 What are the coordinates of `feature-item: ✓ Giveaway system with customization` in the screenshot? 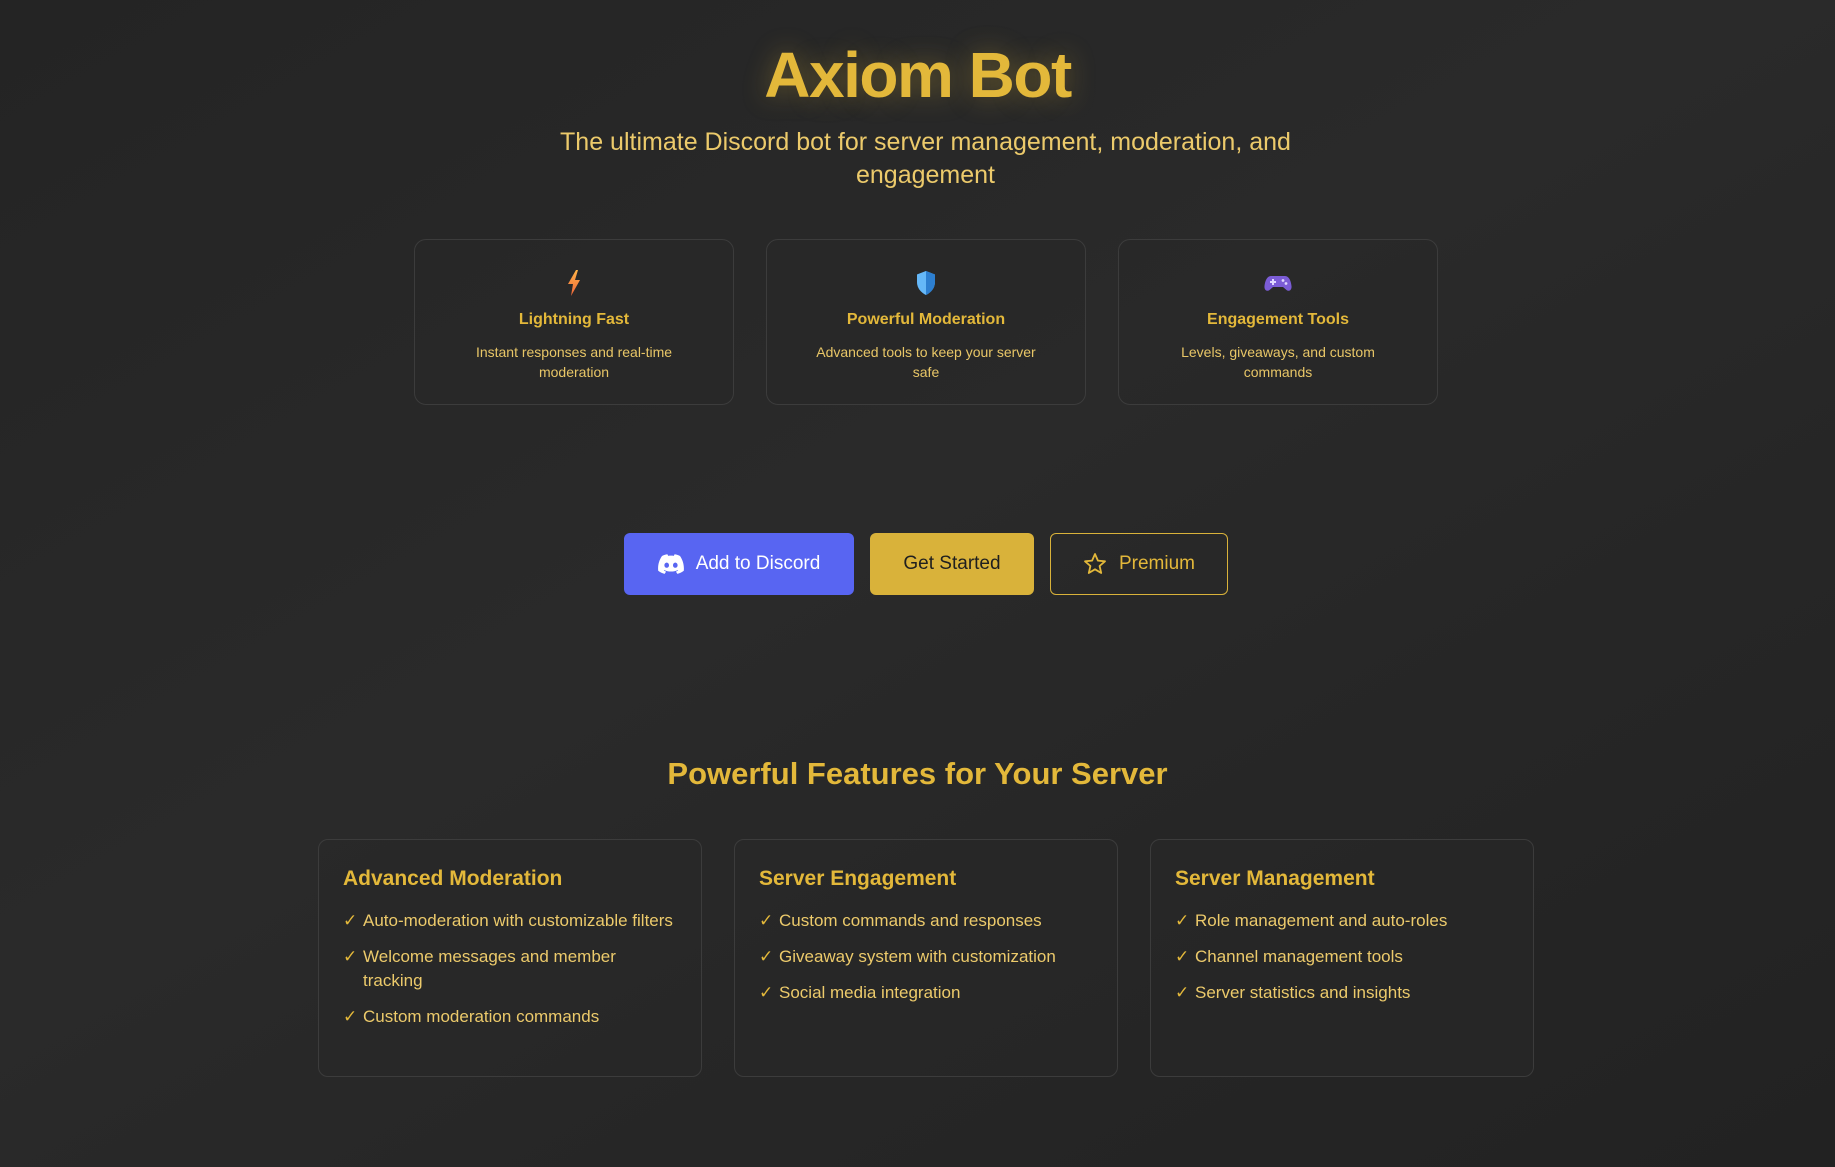 It's located at (926, 957).